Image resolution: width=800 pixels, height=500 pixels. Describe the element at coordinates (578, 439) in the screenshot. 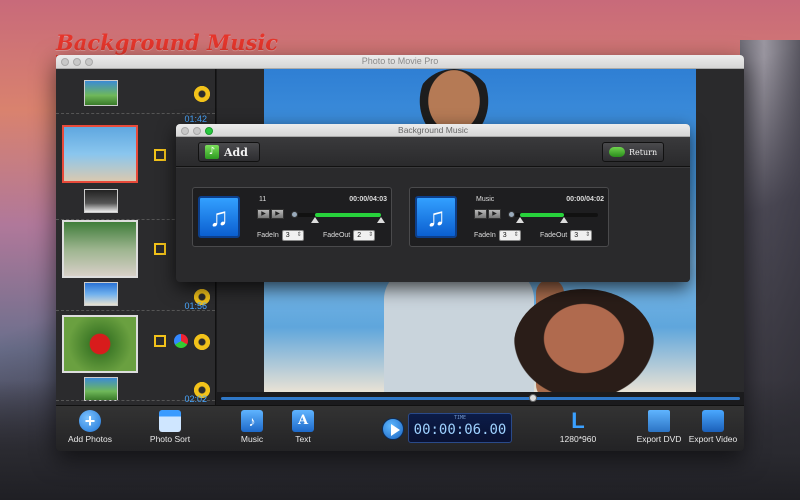

I see `resolution-label: 1280*960` at that location.